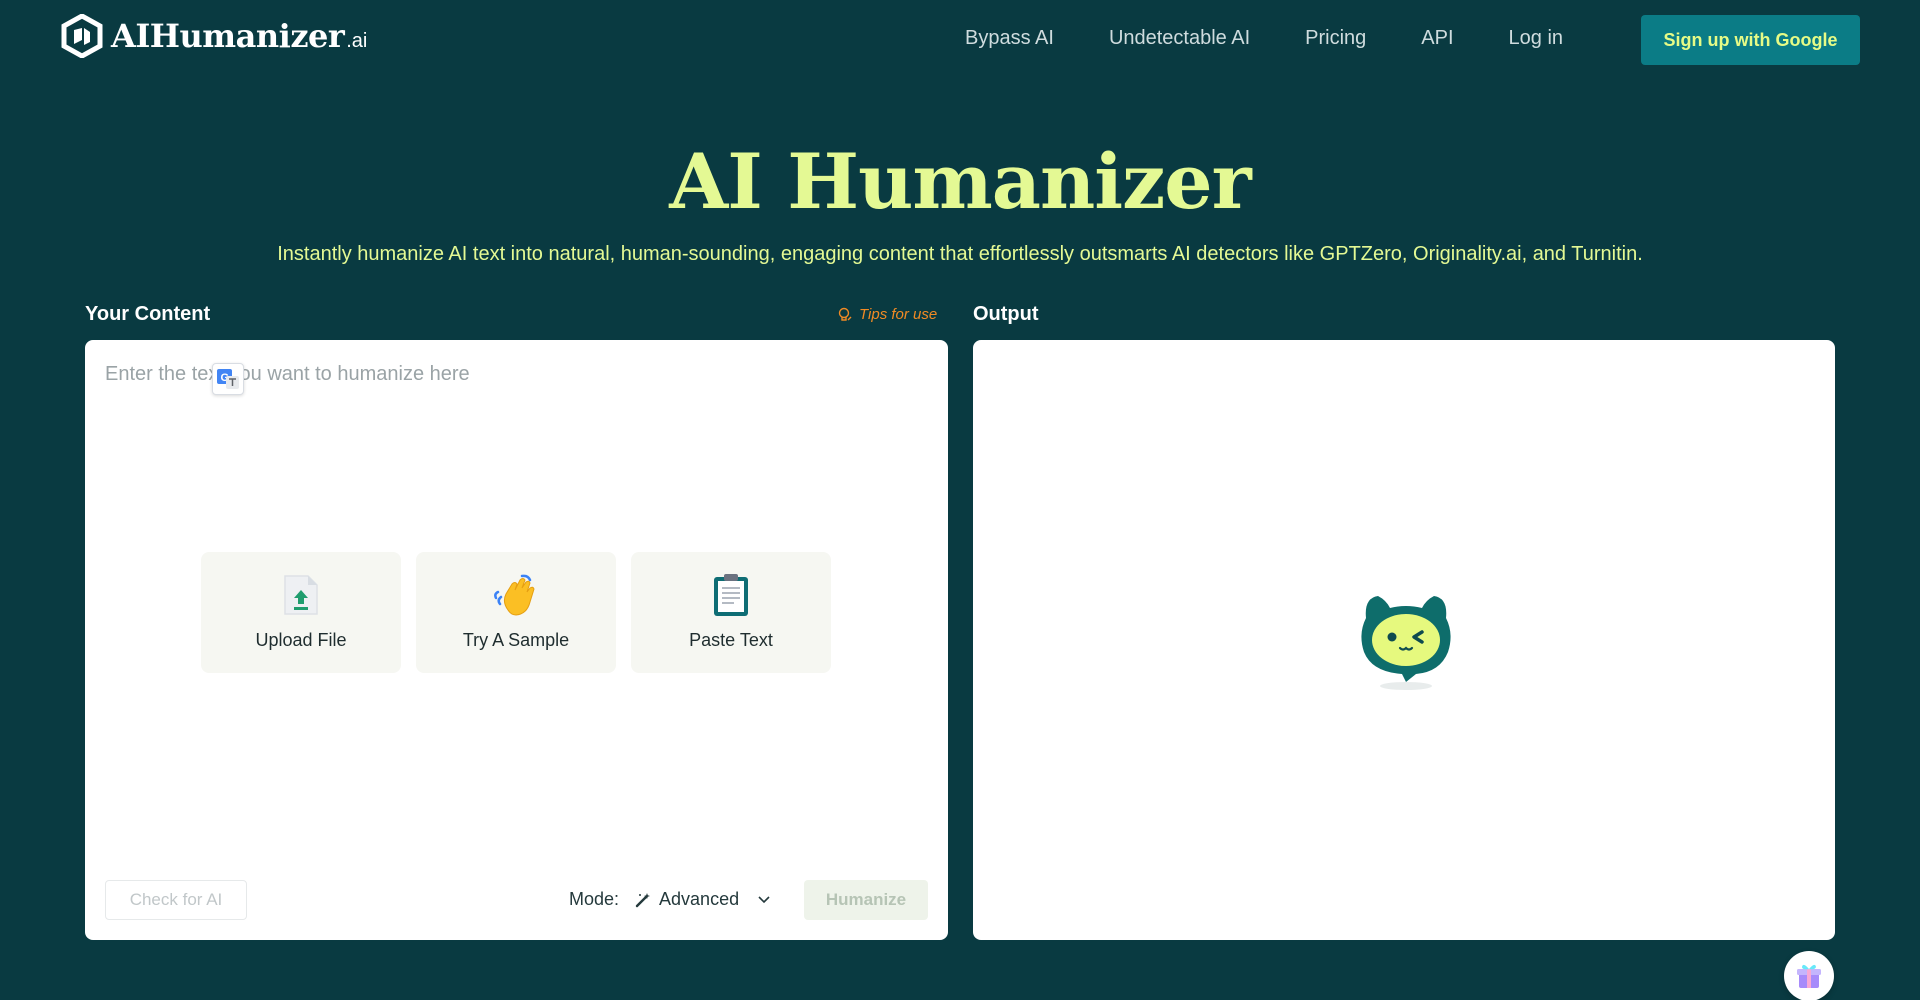 The width and height of the screenshot is (1920, 1000). What do you see at coordinates (643, 899) in the screenshot?
I see `magic-wand-icon` at bounding box center [643, 899].